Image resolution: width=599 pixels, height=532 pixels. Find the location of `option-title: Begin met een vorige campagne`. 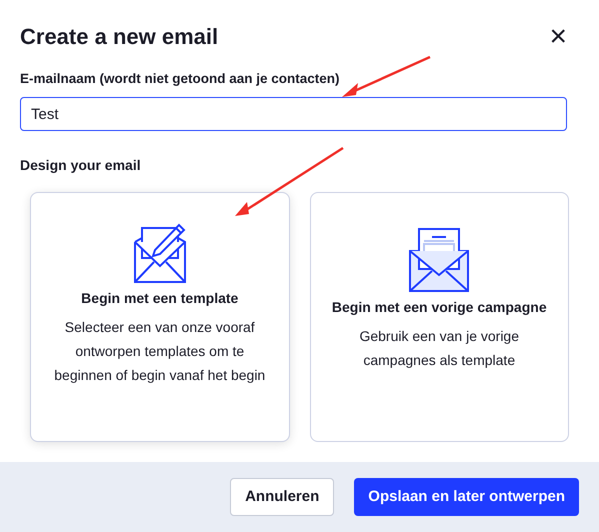

option-title: Begin met een vorige campagne is located at coordinates (439, 307).